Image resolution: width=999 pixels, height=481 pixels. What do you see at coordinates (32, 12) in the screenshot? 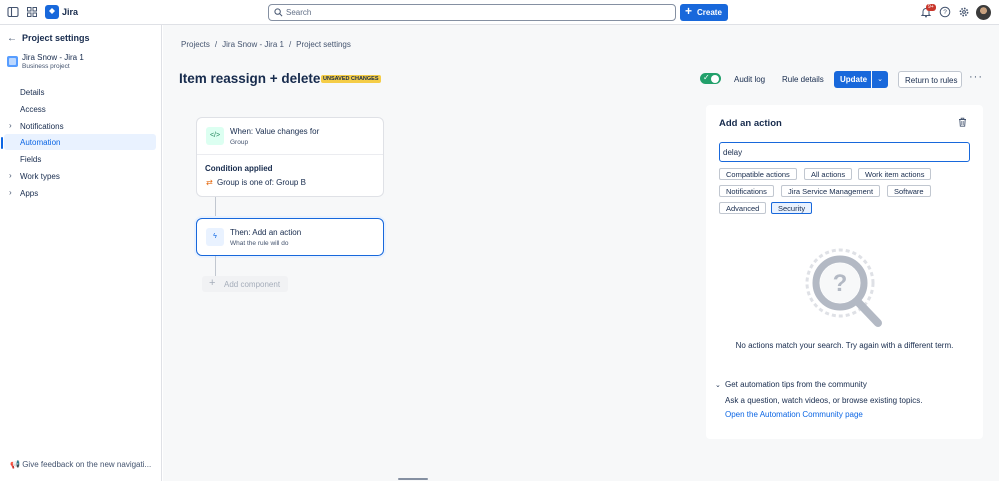
I see `app-switcher-icon` at bounding box center [32, 12].